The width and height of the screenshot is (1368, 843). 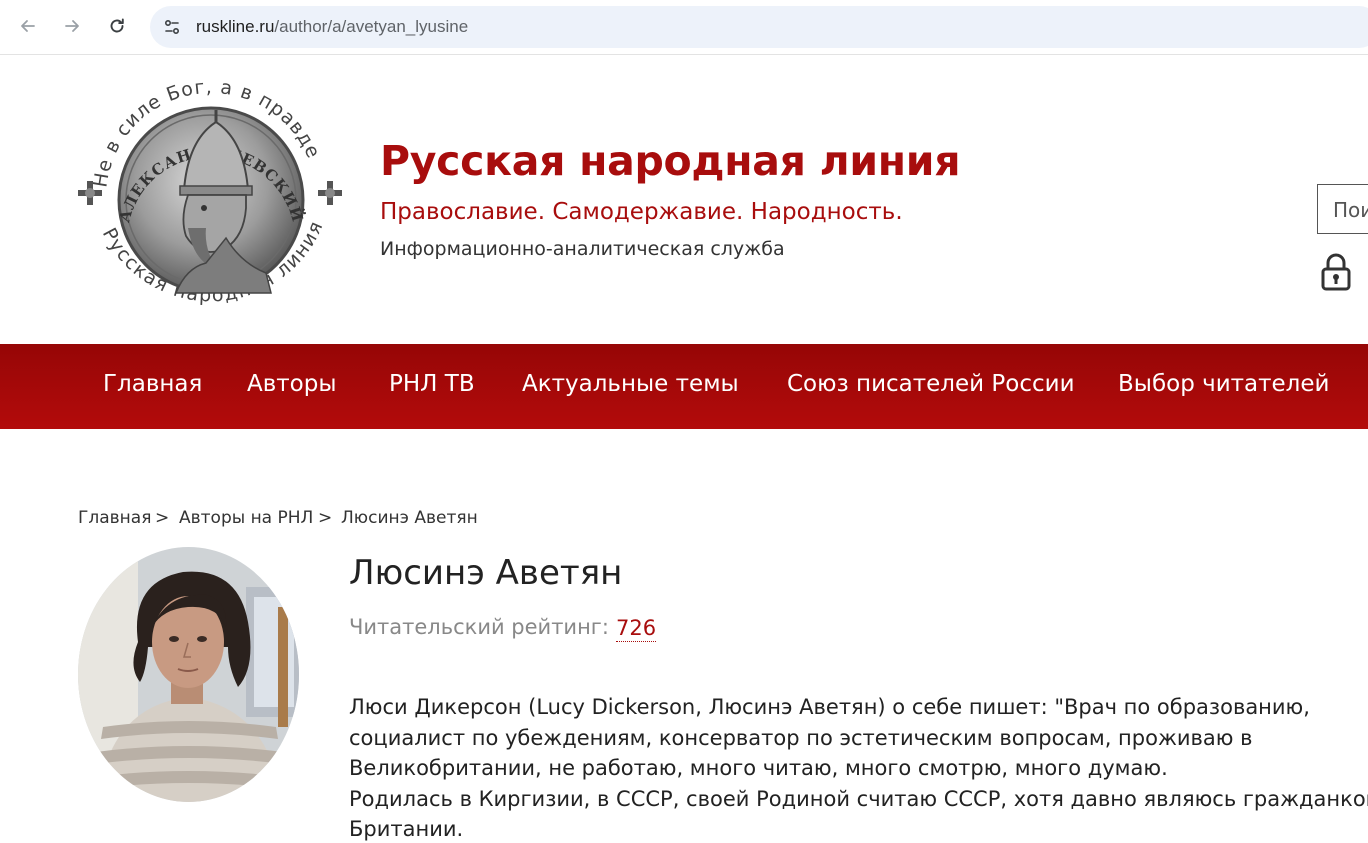 I want to click on breadcrumb-authors: Авторы на РНЛ, so click(x=246, y=518).